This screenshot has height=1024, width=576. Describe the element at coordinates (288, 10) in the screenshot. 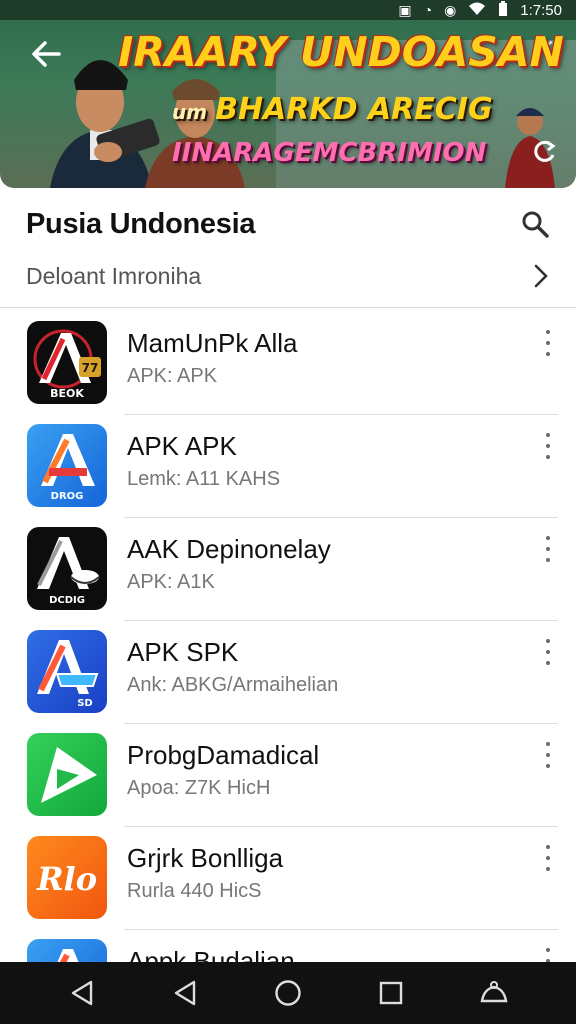

I see `status-bar: ▣ ◔ ◉ 1:7:50` at that location.